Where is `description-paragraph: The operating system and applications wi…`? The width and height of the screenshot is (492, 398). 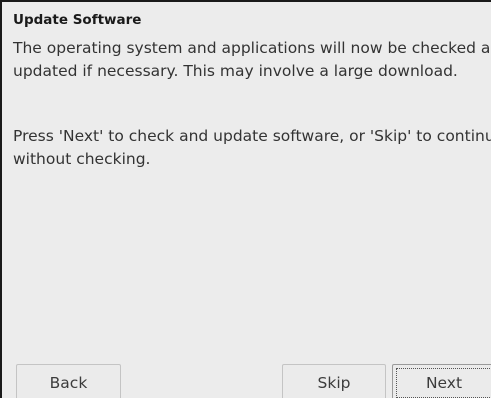 description-paragraph: The operating system and applications wi… is located at coordinates (252, 60).